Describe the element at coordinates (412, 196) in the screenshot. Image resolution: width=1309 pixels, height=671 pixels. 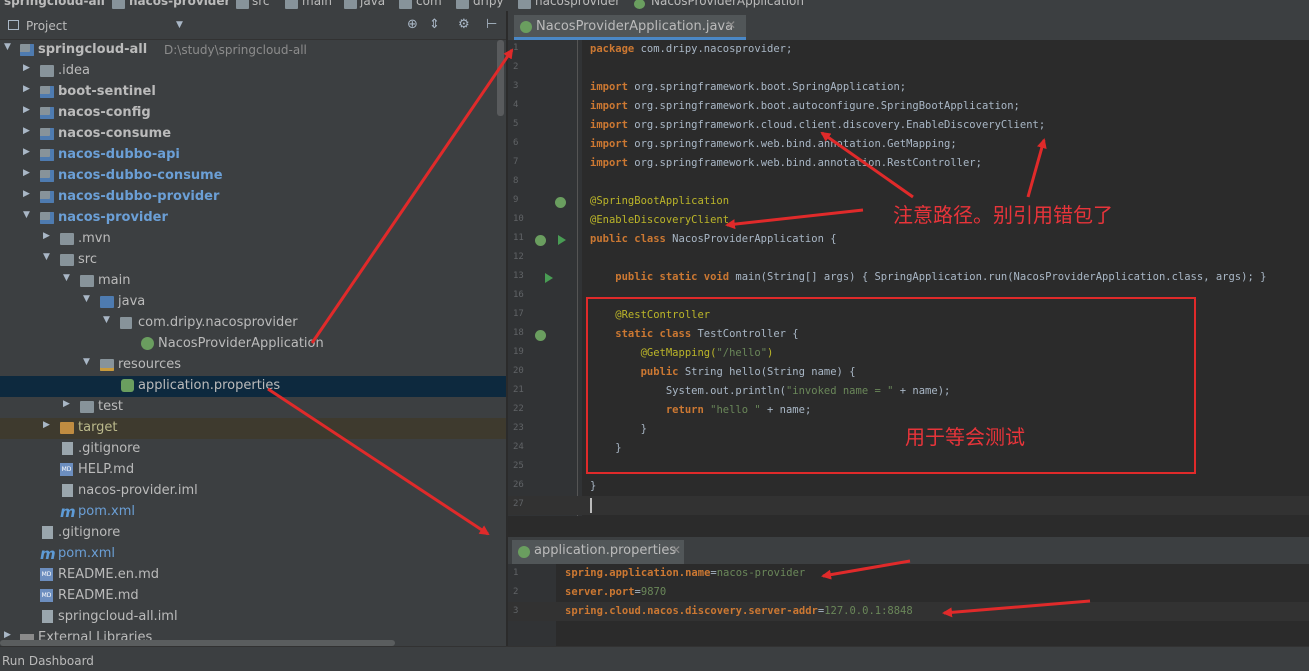
I see `arrow-to-tab` at that location.